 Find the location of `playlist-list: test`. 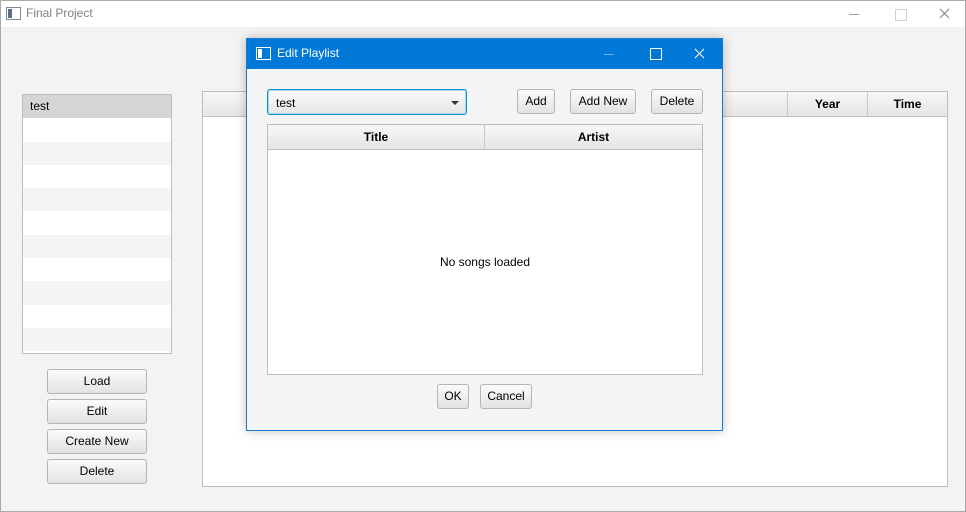

playlist-list: test is located at coordinates (97, 224).